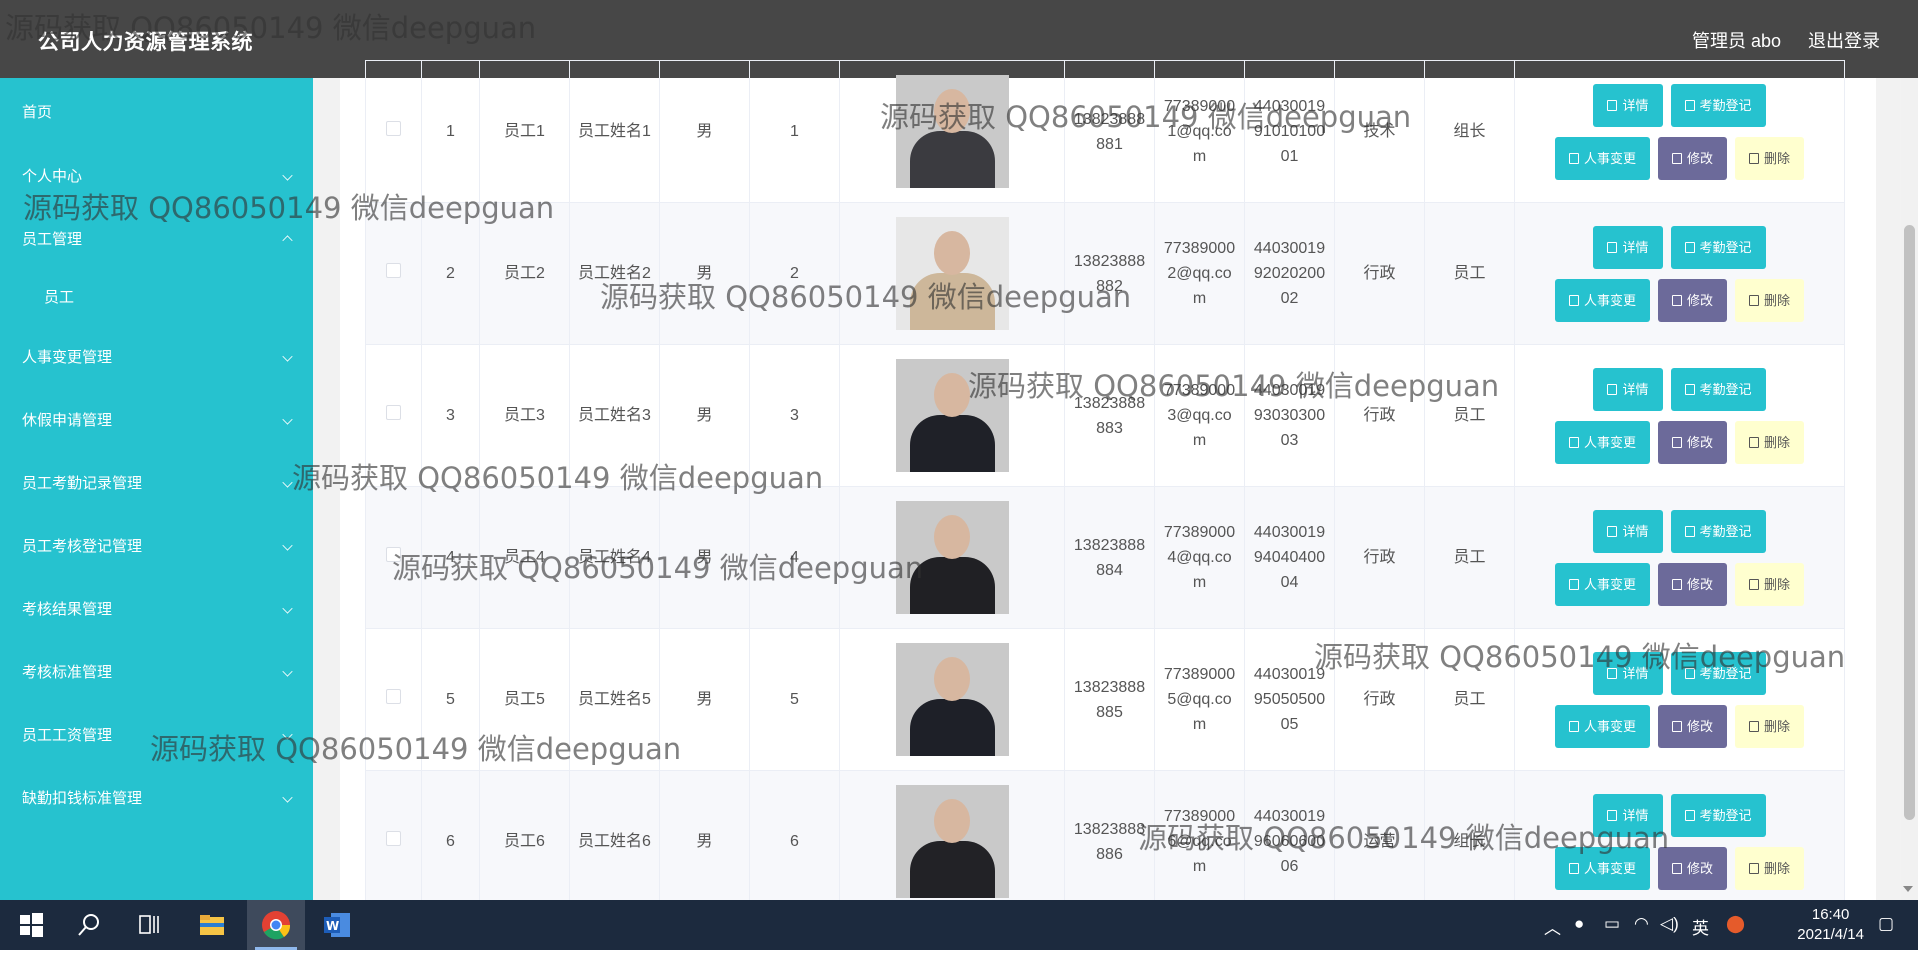 The width and height of the screenshot is (1918, 955). What do you see at coordinates (82, 798) in the screenshot?
I see `sidebar-item-label: 缺勤扣钱标准管理` at bounding box center [82, 798].